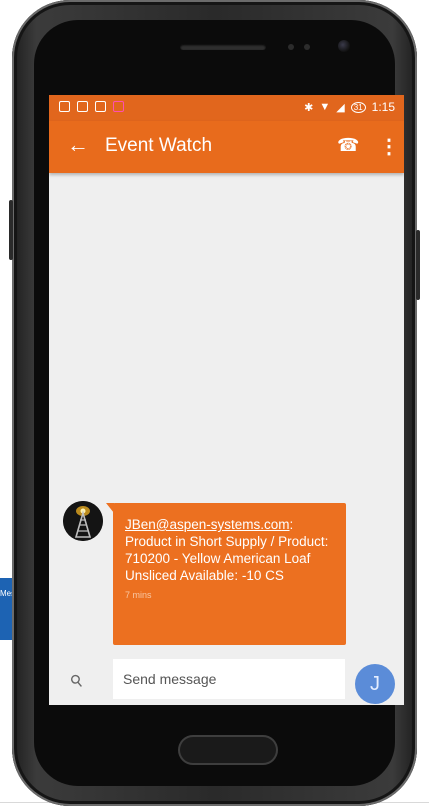  I want to click on power-button, so click(418, 265).